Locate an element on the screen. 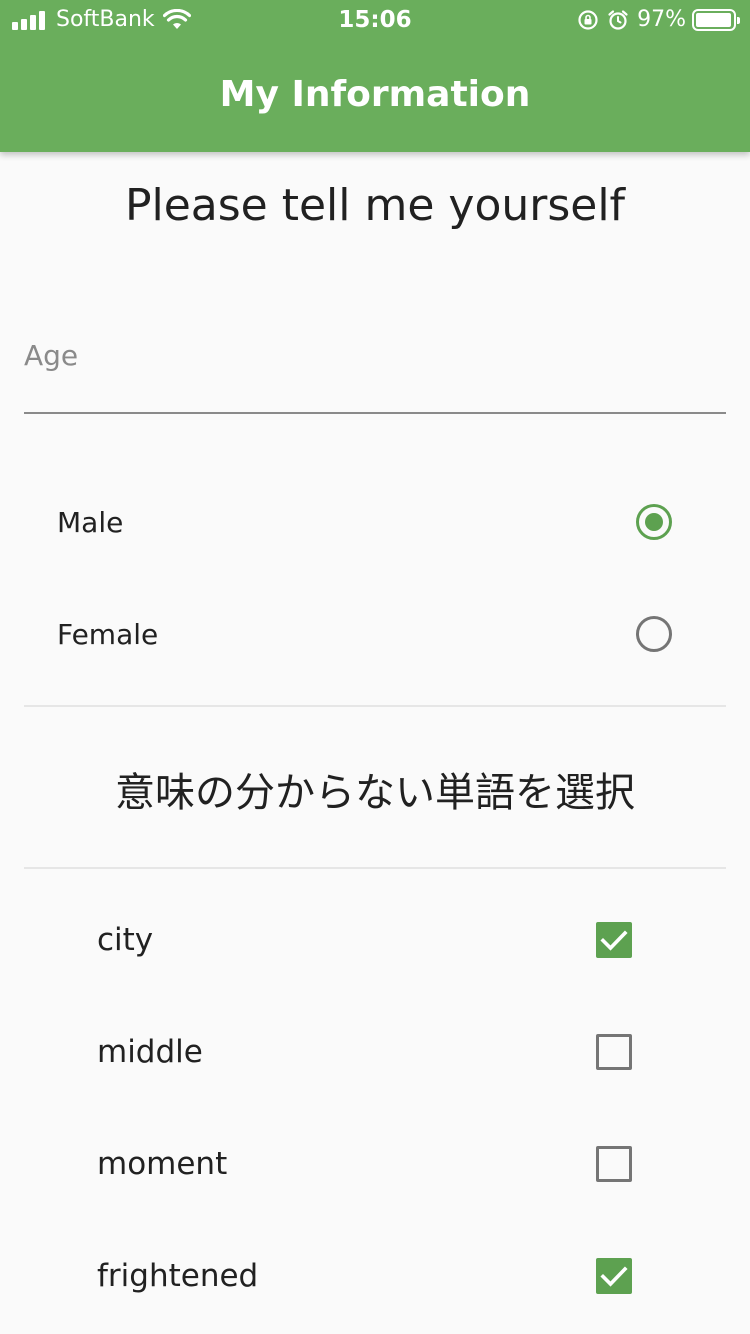 This screenshot has width=750, height=1334. city-checkbox is located at coordinates (614, 940).